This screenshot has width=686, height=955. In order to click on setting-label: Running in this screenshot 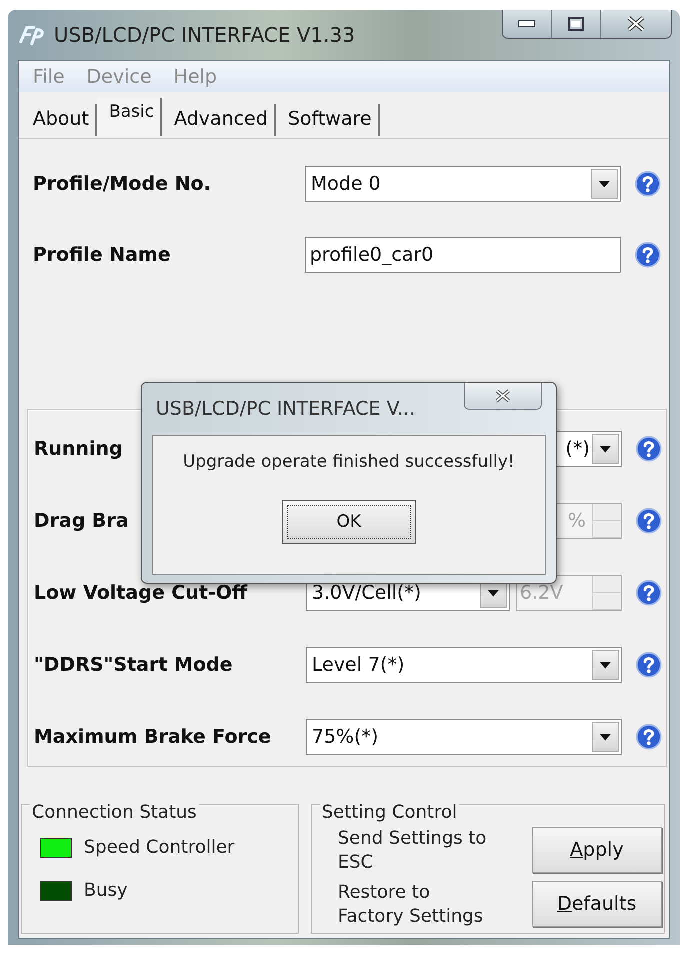, I will do `click(79, 449)`.